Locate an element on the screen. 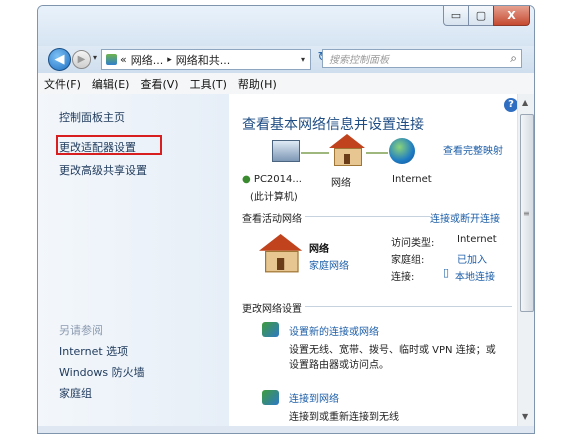 The width and height of the screenshot is (571, 446). sidebar-item-firewall: Windows 防火墙 is located at coordinates (102, 372).